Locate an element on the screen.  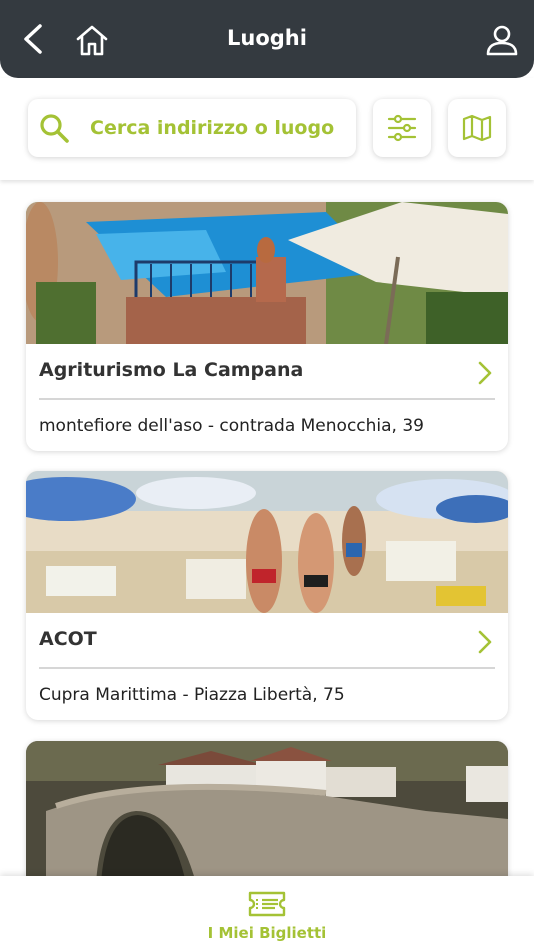
map-view-button is located at coordinates (477, 128).